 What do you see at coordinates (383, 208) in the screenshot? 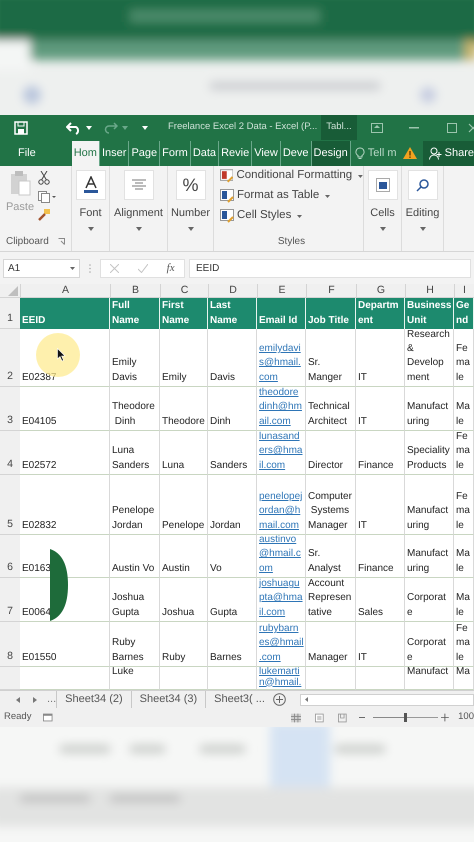
I see `ribbon-button: Cells` at bounding box center [383, 208].